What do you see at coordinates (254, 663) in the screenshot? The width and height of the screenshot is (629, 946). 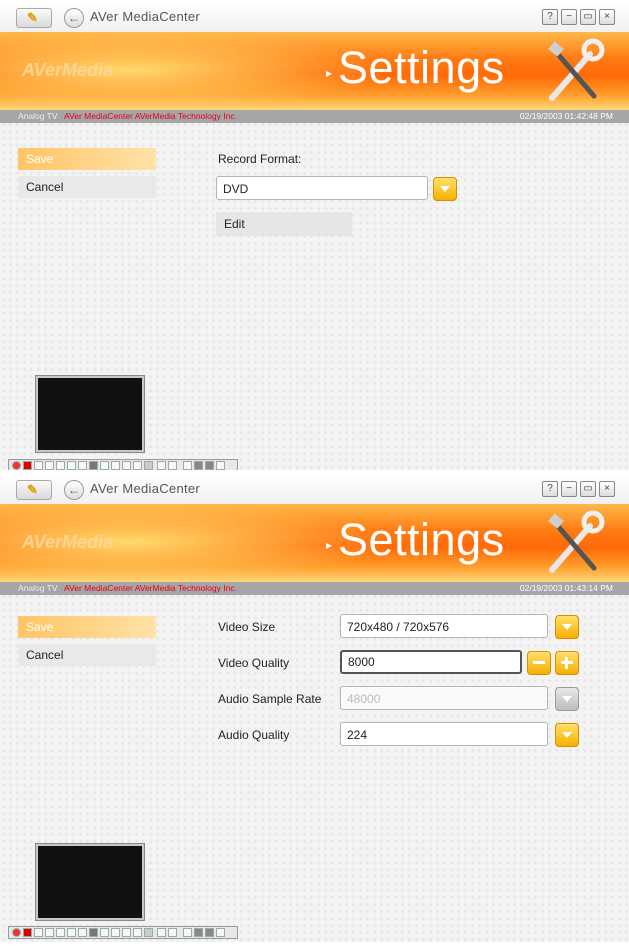 I see `video-quality-label: Video Quality` at bounding box center [254, 663].